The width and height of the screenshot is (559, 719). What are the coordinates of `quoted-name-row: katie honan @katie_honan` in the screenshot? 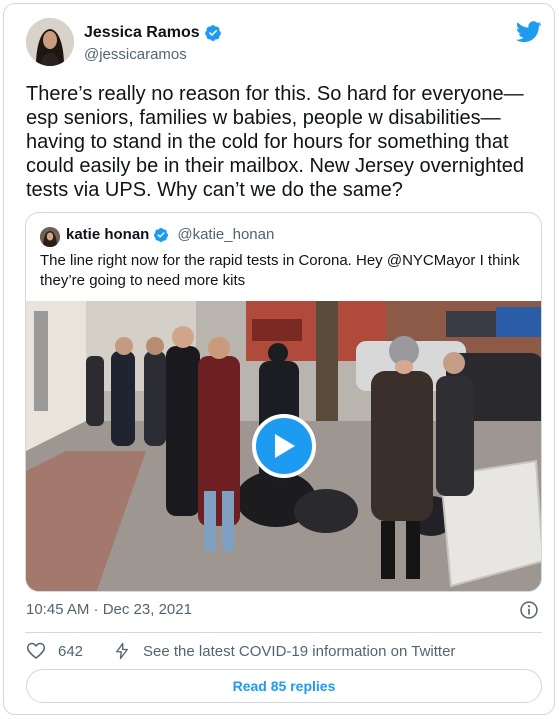 It's located at (170, 234).